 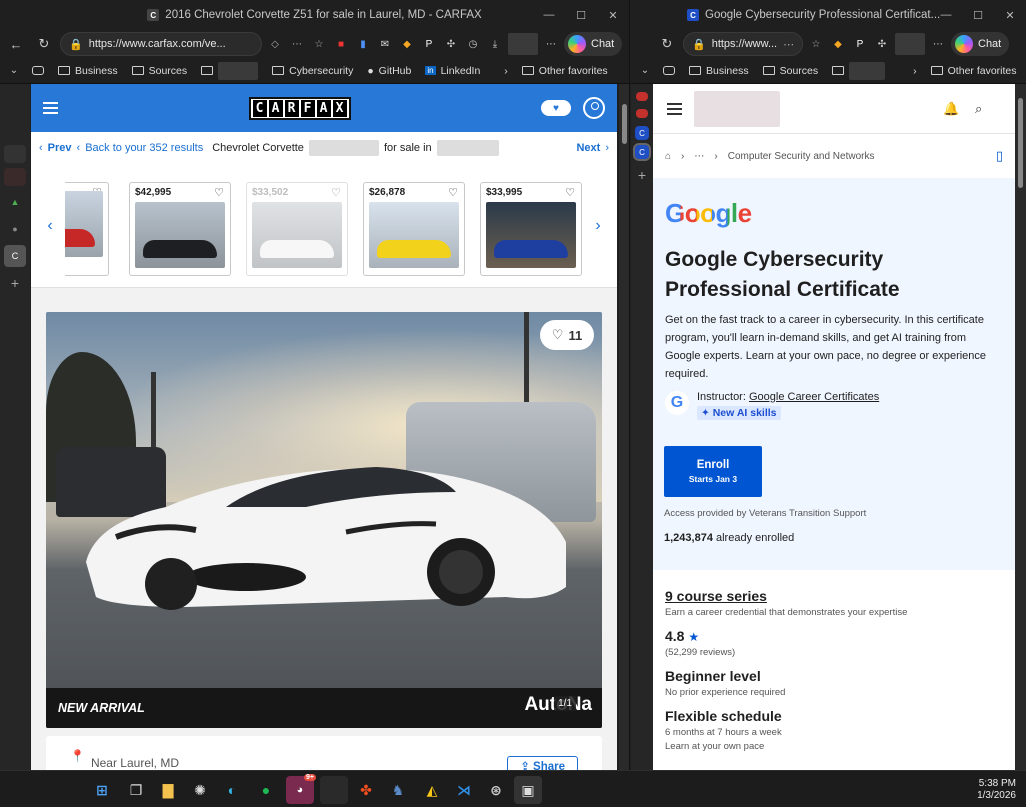 What do you see at coordinates (389, 71) in the screenshot?
I see `bookmark-github: ● GitHub` at bounding box center [389, 71].